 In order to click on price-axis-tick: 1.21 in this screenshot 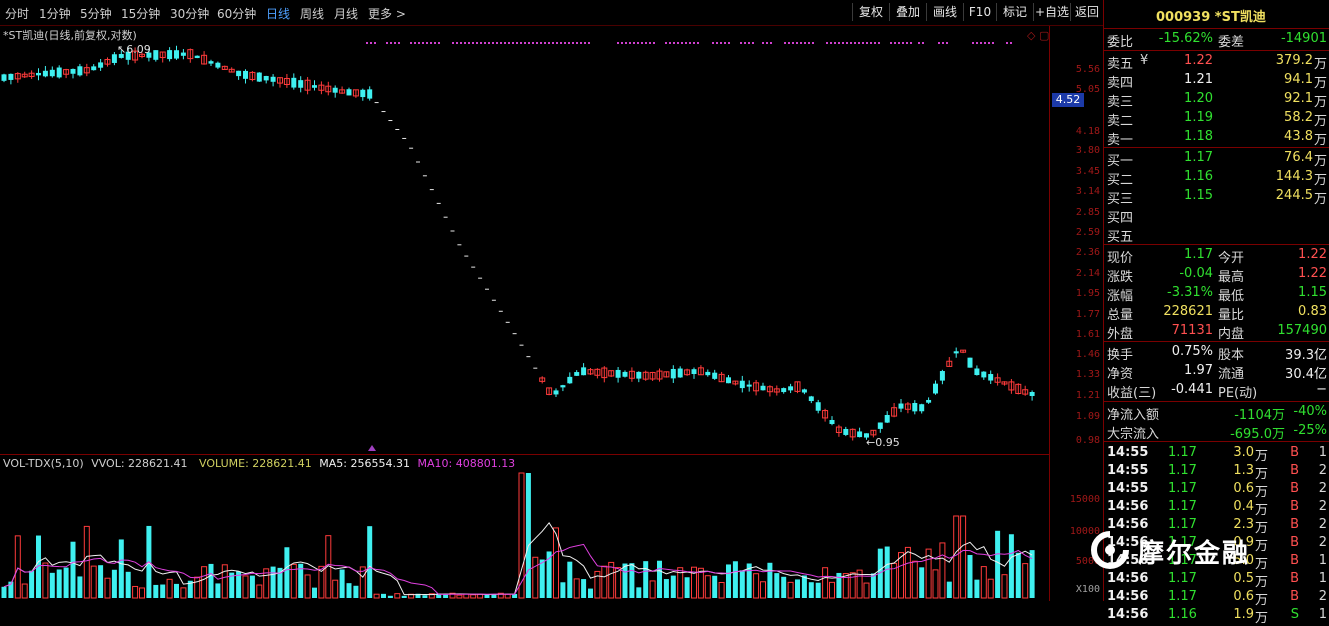, I will do `click(1087, 395)`.